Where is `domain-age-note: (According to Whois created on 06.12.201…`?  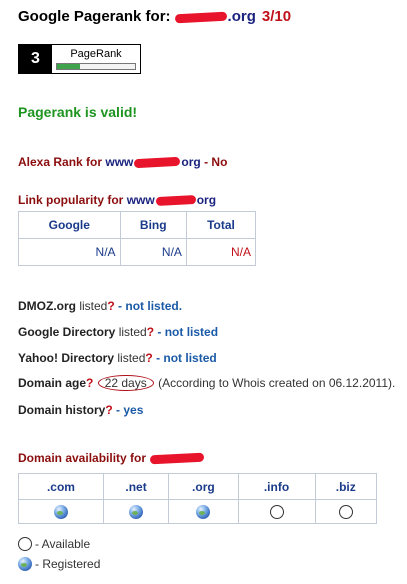
domain-age-note: (According to Whois created on 06.12.201… is located at coordinates (277, 383).